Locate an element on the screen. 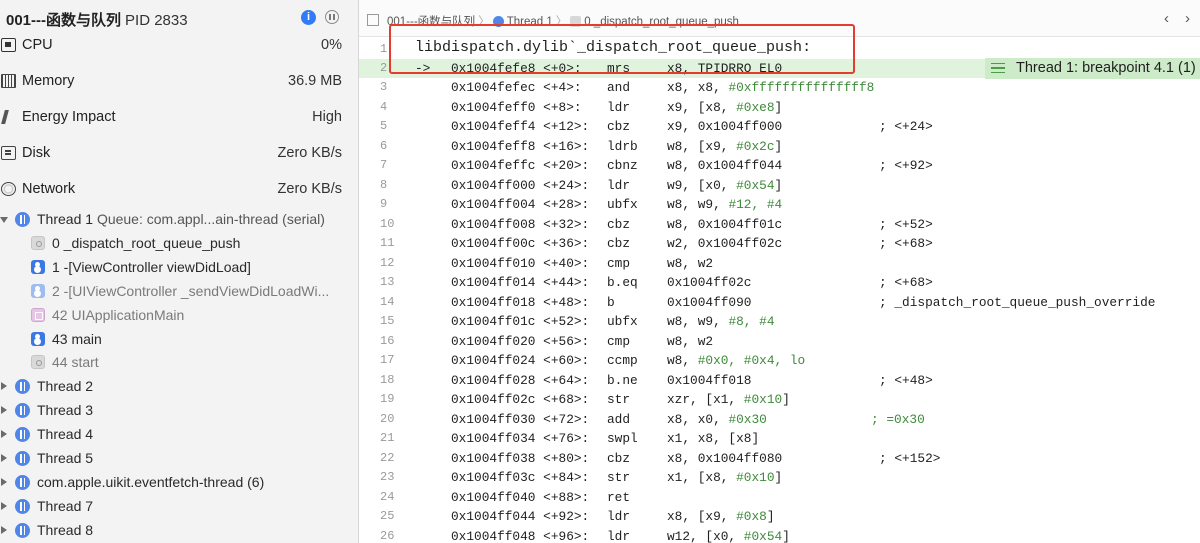 This screenshot has width=1200, height=543. instruction-address: 0x1004ff018 <+48>: is located at coordinates (520, 302).